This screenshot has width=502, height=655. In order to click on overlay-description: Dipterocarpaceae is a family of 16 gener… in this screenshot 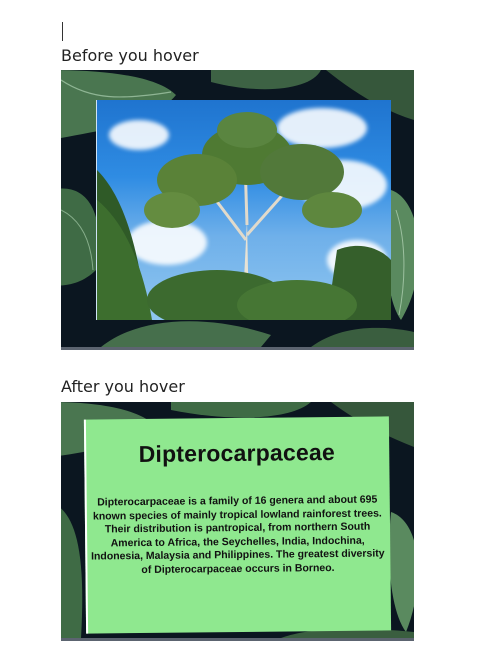, I will do `click(237, 534)`.